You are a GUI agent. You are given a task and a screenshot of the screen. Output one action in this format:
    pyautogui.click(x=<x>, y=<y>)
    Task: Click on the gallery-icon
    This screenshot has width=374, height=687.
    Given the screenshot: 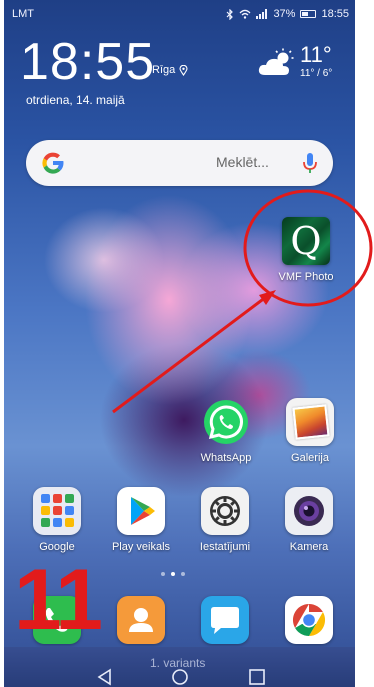 What is the action you would take?
    pyautogui.click(x=310, y=422)
    